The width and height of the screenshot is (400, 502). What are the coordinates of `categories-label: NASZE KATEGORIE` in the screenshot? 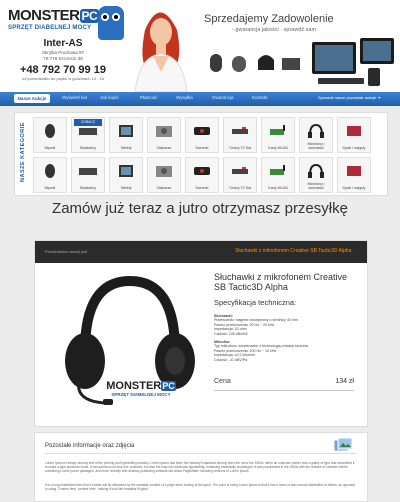 It's located at (23, 152).